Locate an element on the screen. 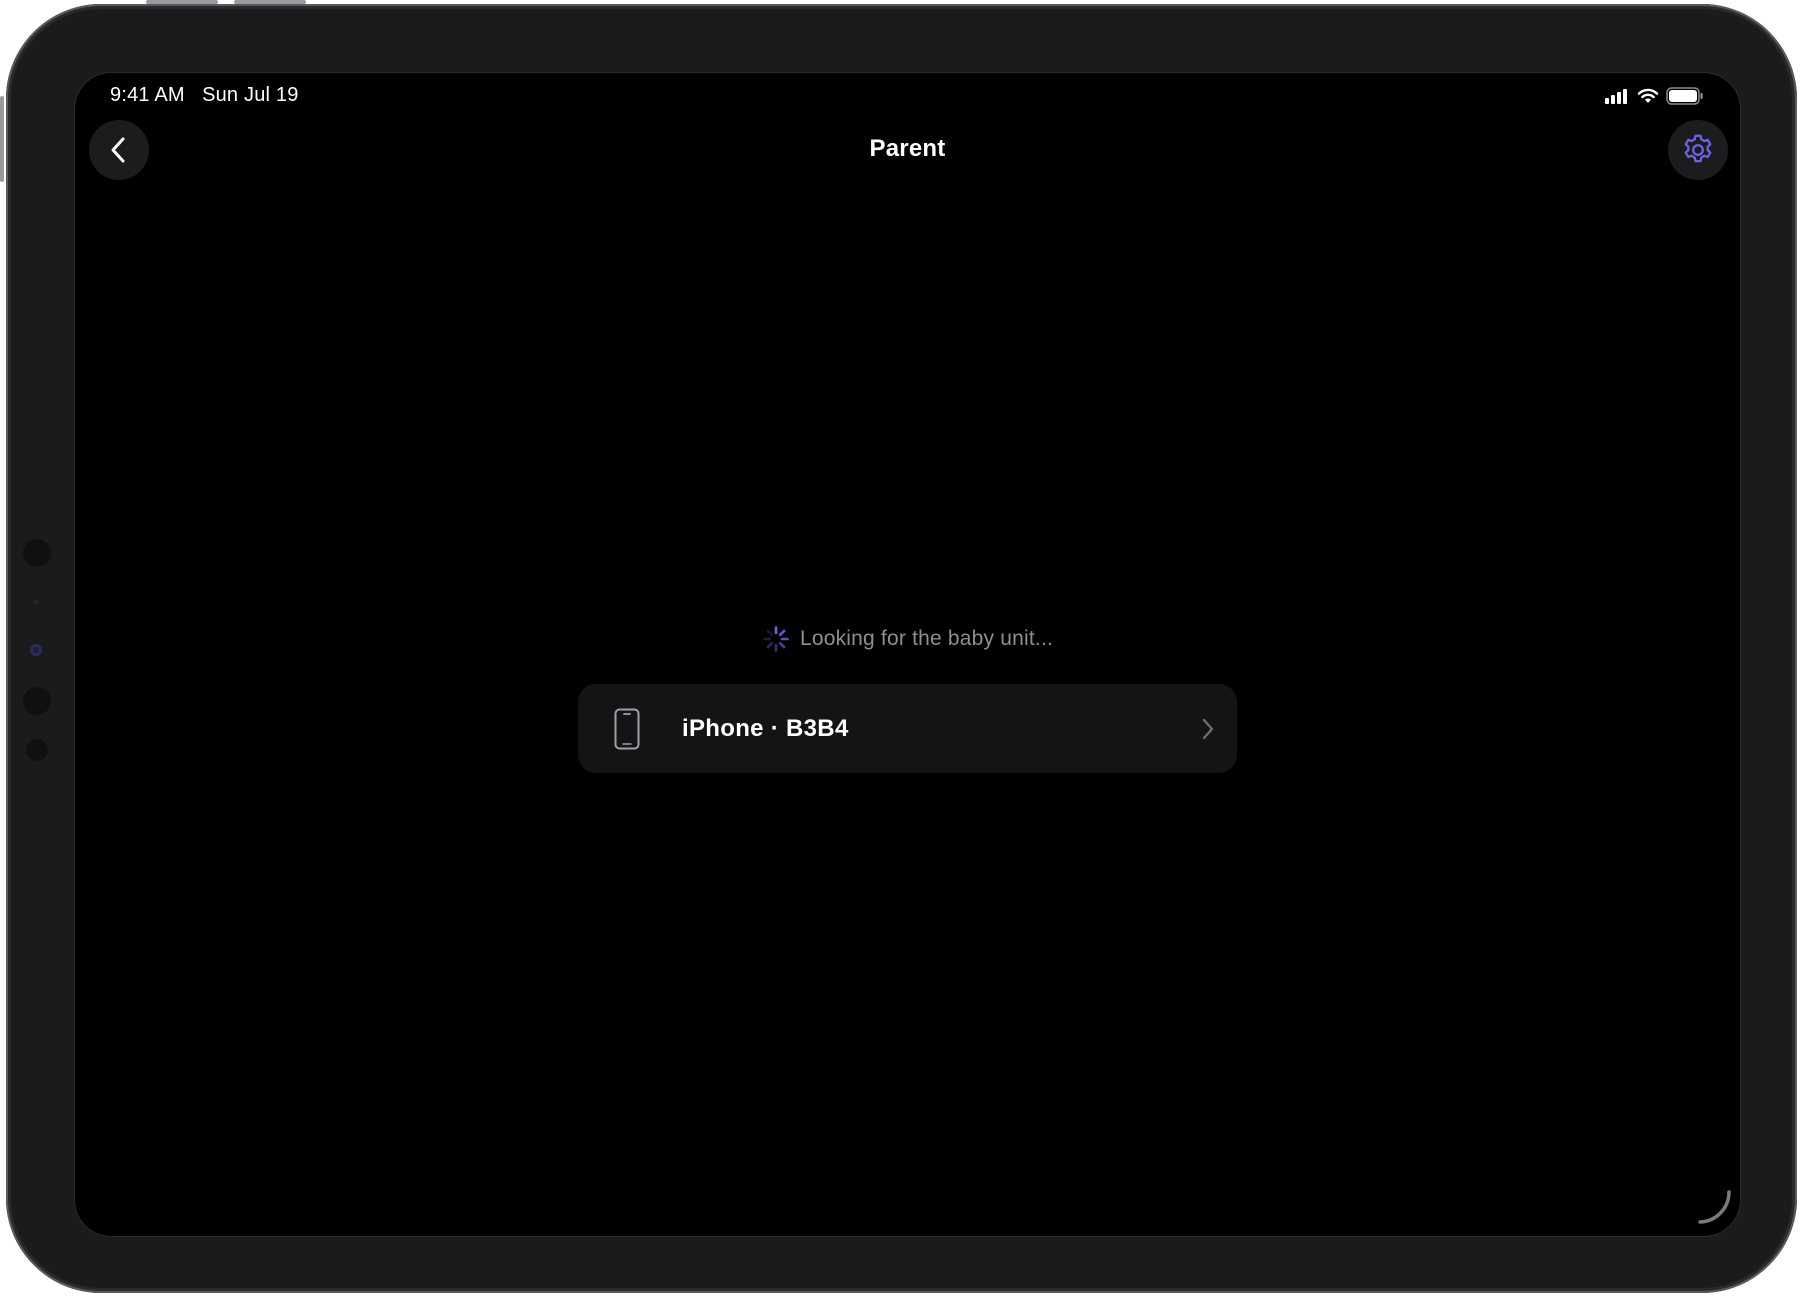 The width and height of the screenshot is (1800, 1298). battery-icon is located at coordinates (1685, 98).